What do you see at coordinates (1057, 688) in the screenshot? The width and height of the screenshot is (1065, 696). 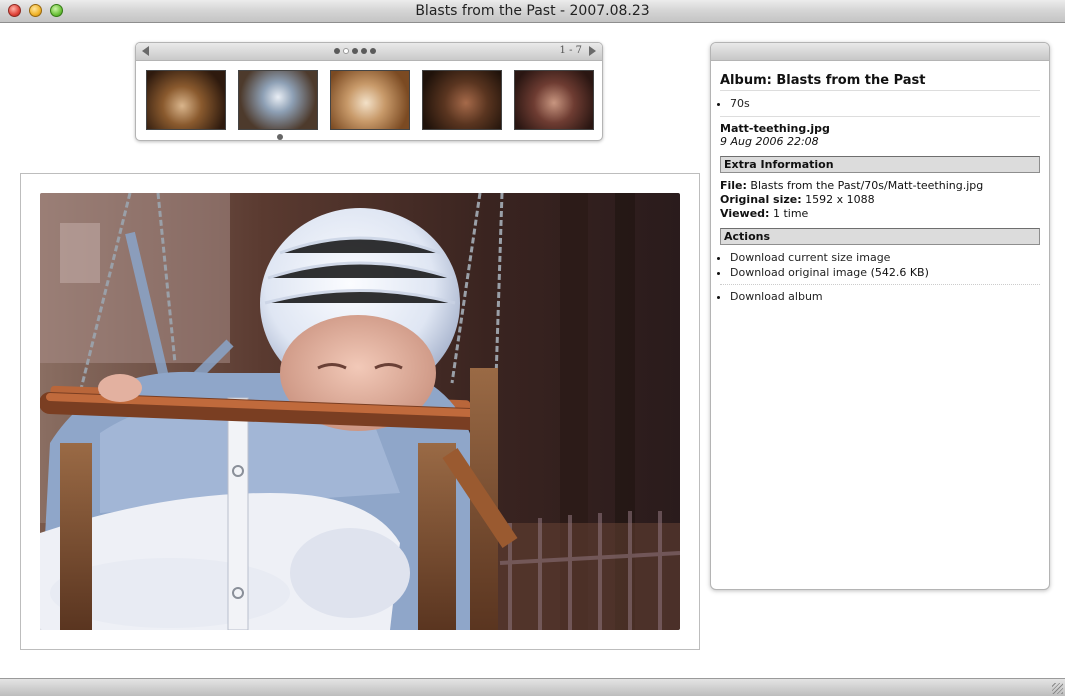 I see `resize-grip-icon` at bounding box center [1057, 688].